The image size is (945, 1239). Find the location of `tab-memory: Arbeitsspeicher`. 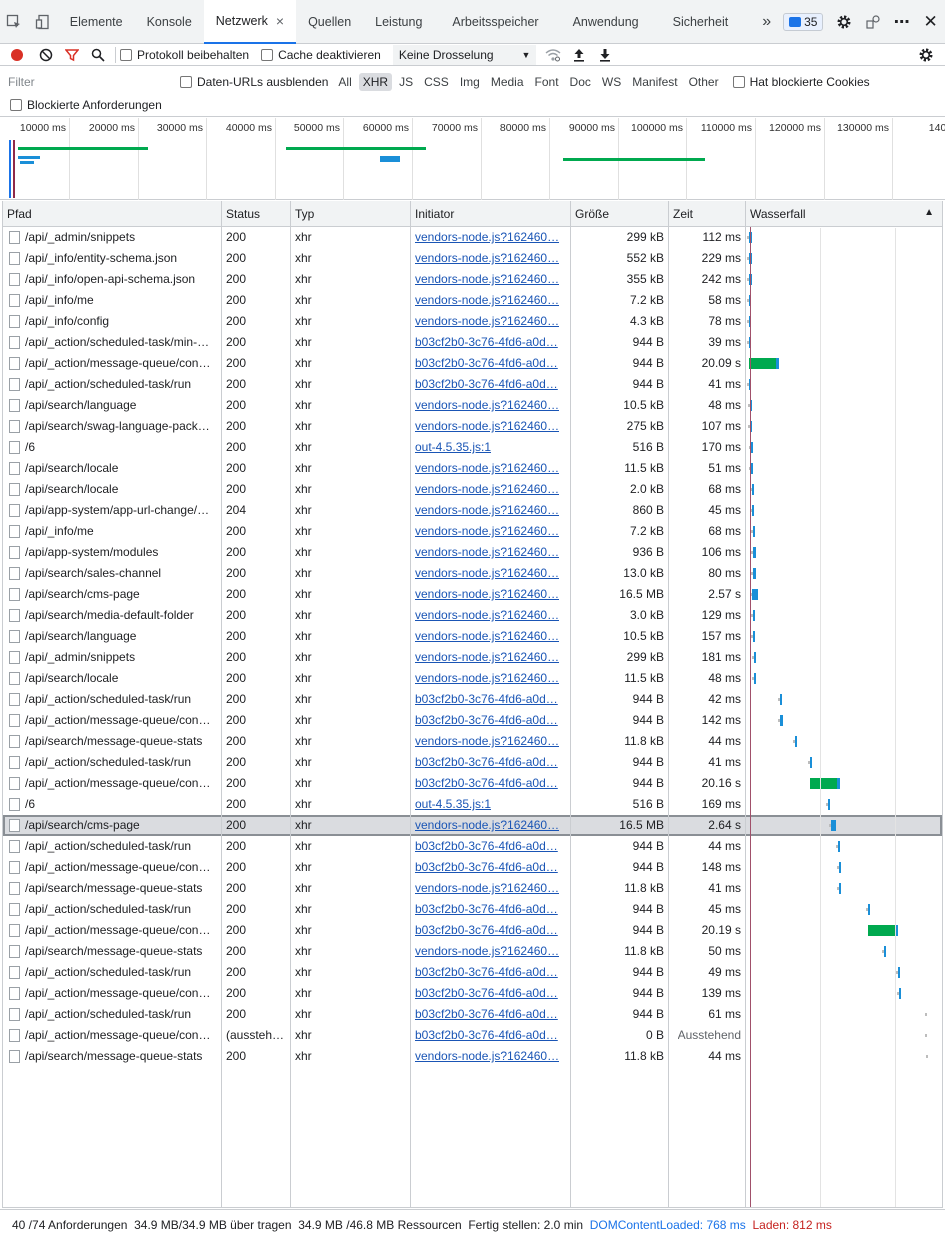

tab-memory: Arbeitsspeicher is located at coordinates (500, 22).